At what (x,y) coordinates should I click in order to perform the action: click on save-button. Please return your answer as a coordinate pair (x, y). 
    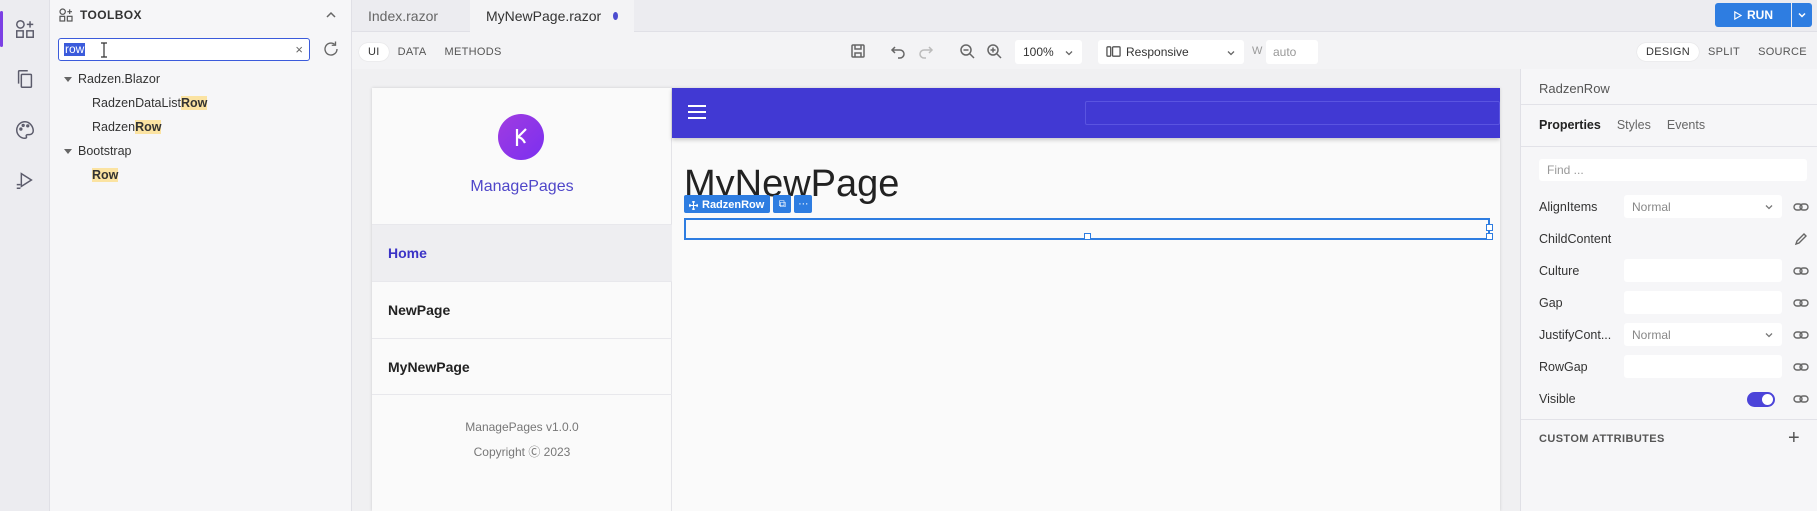
    Looking at the image, I should click on (858, 51).